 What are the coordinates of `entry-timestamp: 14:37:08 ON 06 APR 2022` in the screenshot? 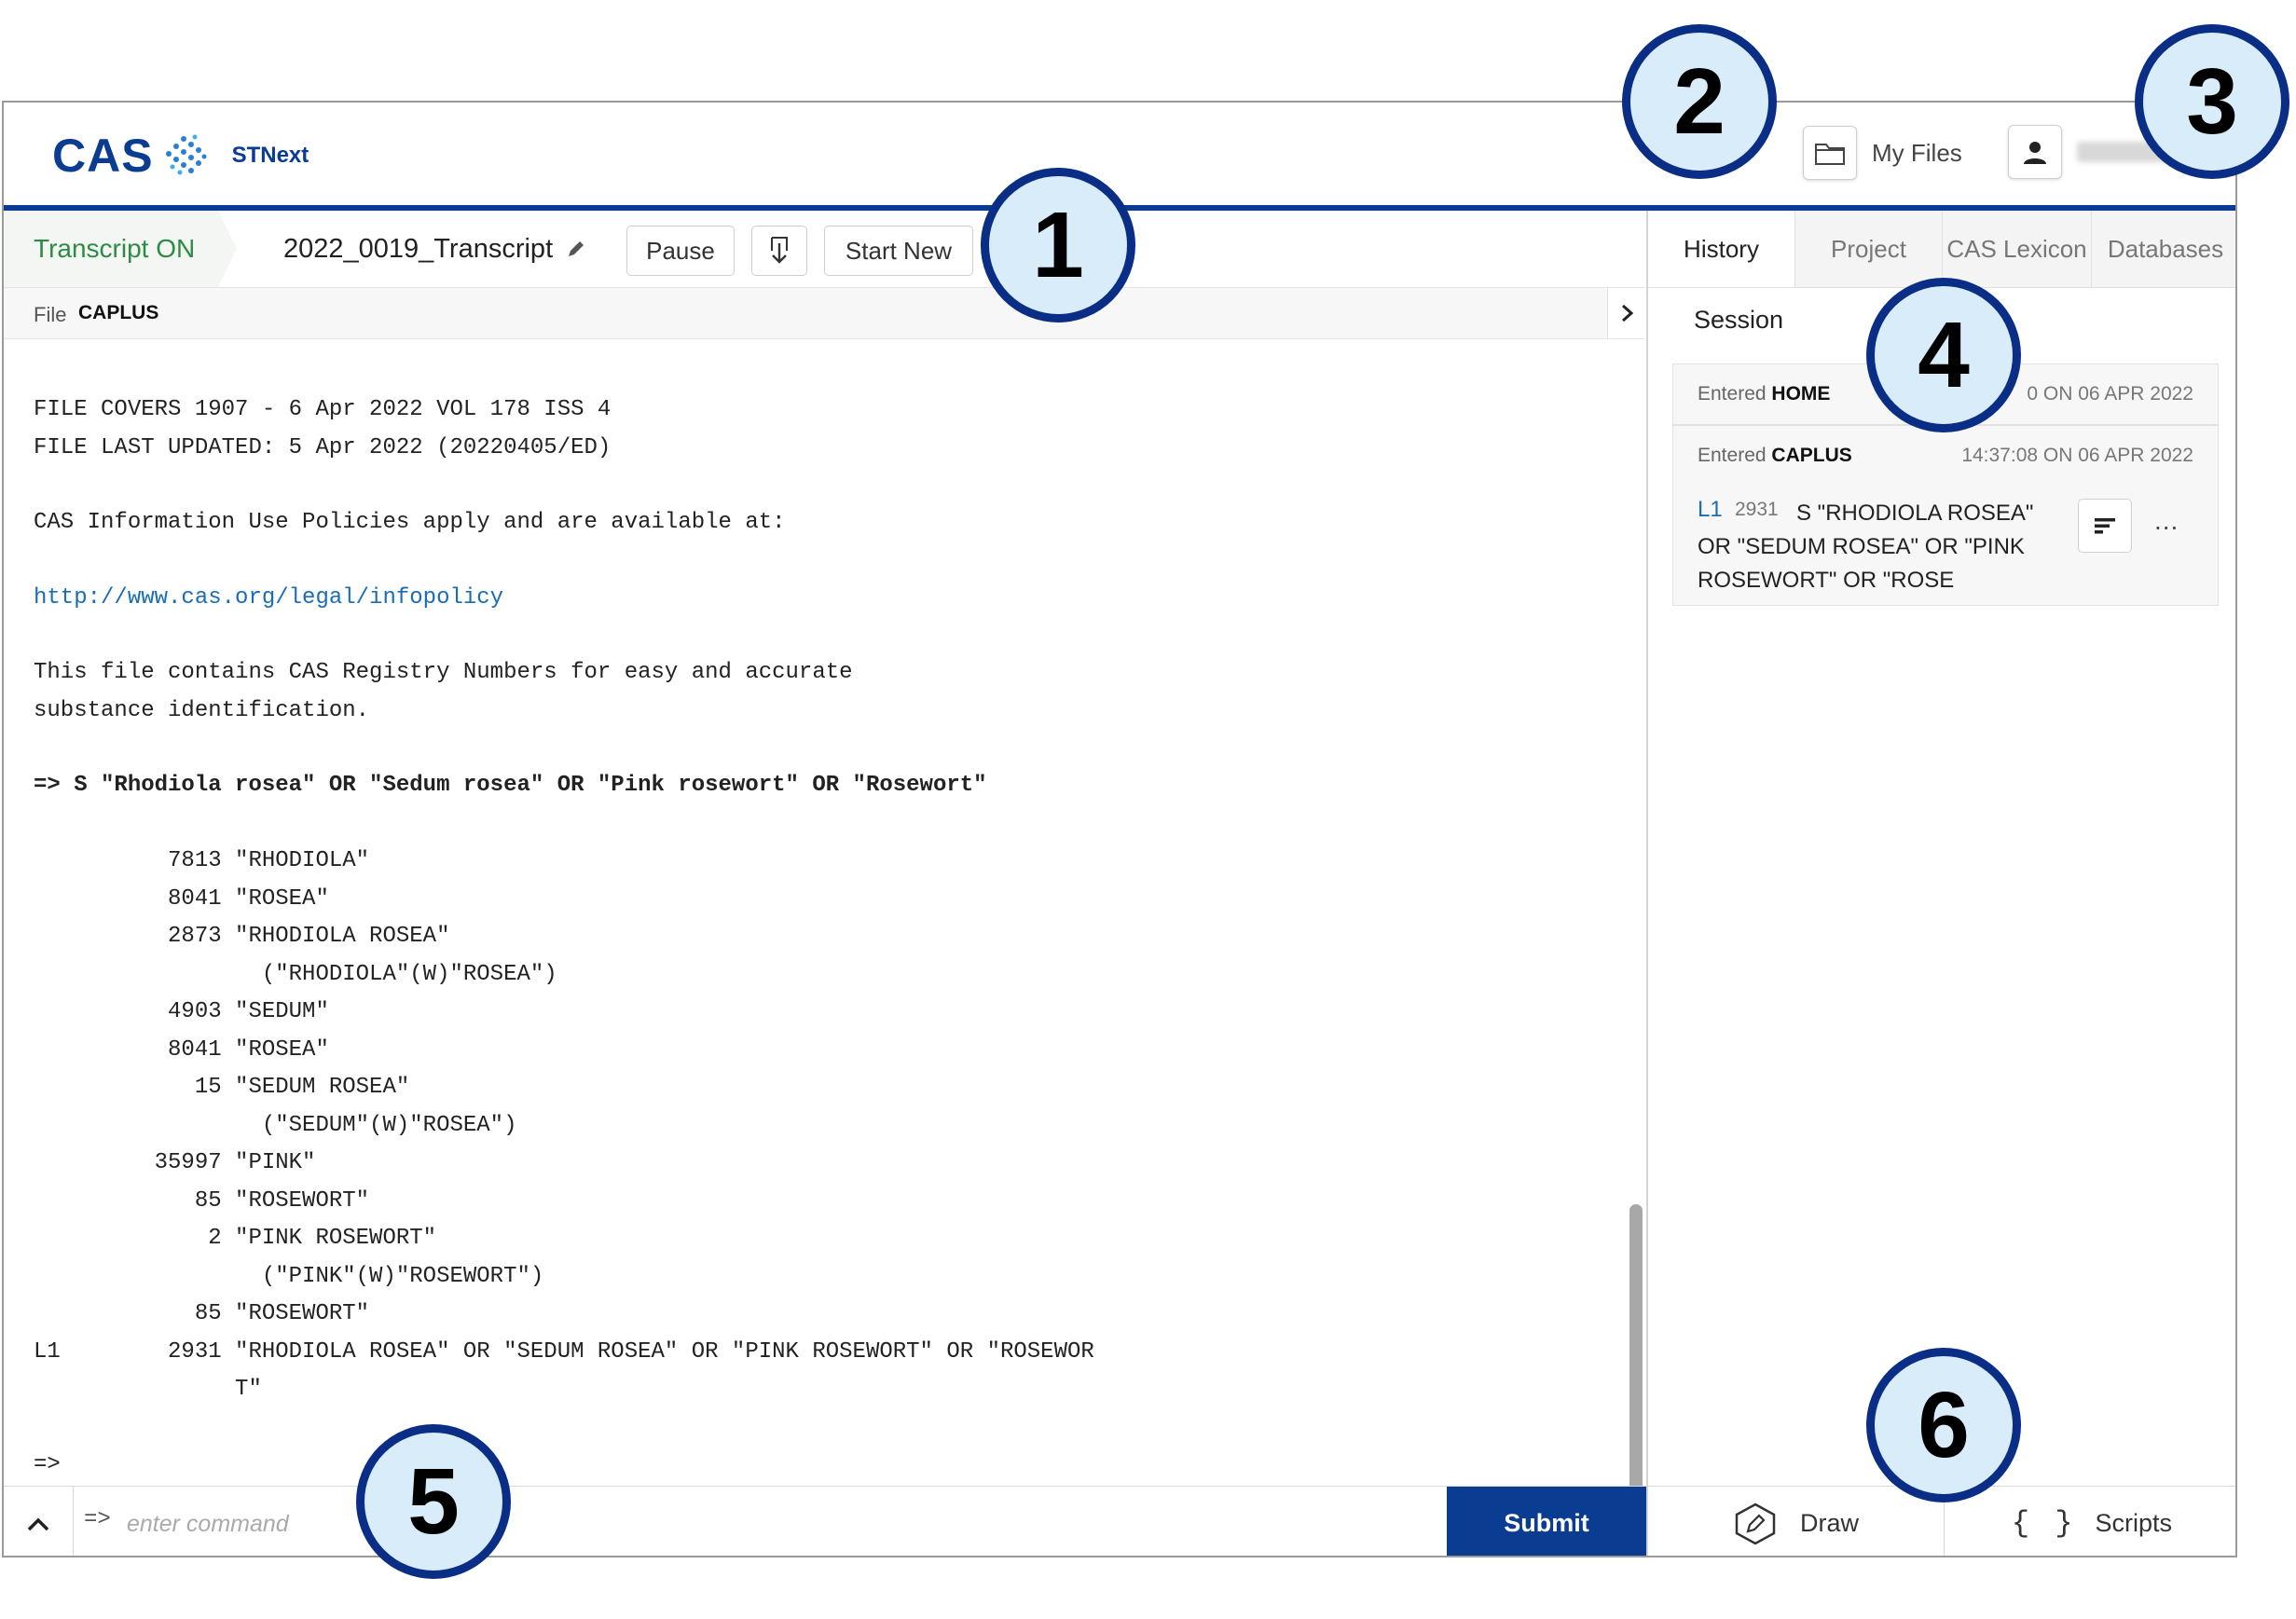 It's located at (2077, 455).